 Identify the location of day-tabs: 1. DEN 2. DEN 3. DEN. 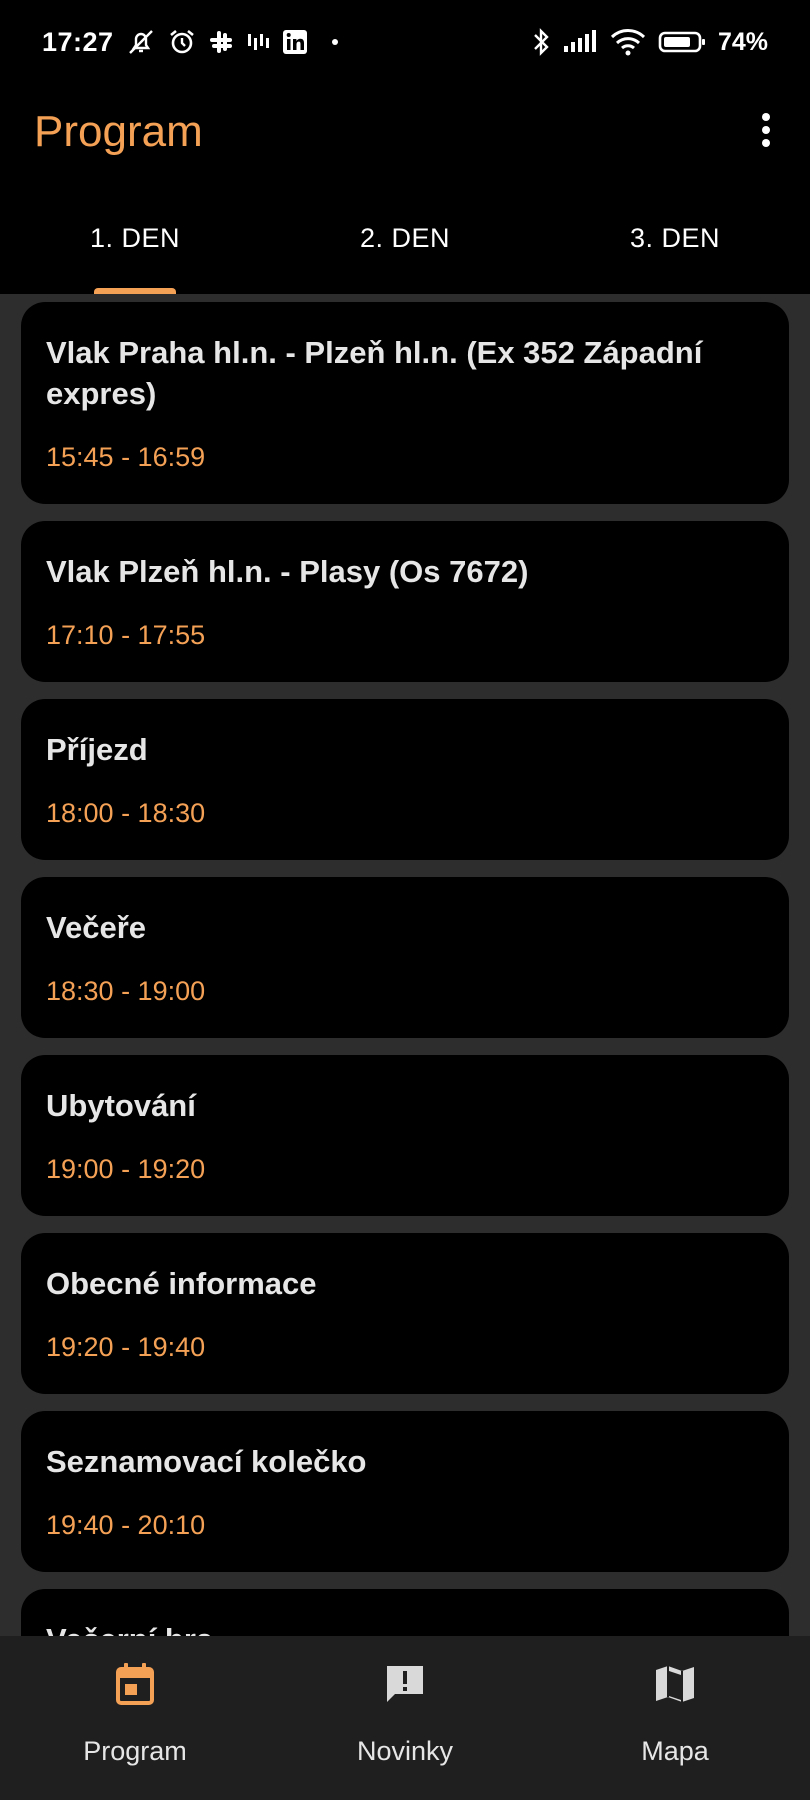
(405, 245).